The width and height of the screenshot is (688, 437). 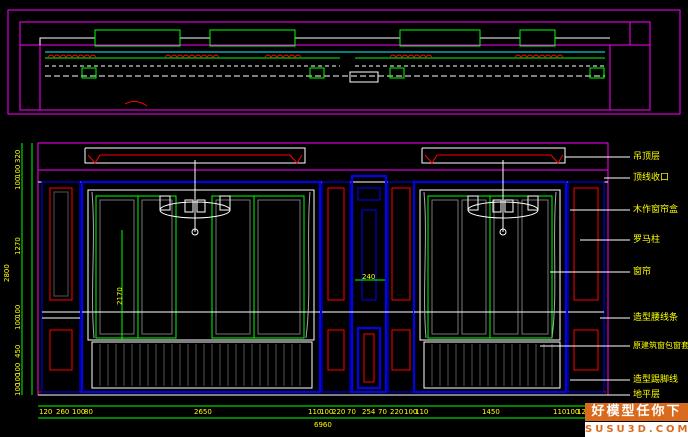 What do you see at coordinates (636, 412) in the screenshot?
I see `watermark-line1: 好模型任你下` at bounding box center [636, 412].